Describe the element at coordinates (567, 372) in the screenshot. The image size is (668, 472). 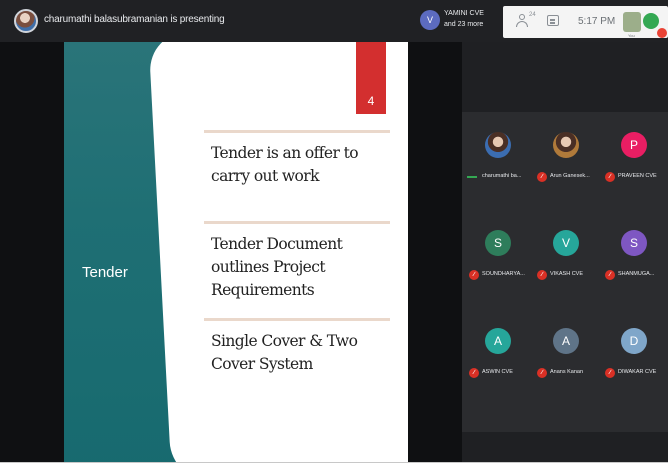
I see `participant-name: Anans Kanan` at that location.